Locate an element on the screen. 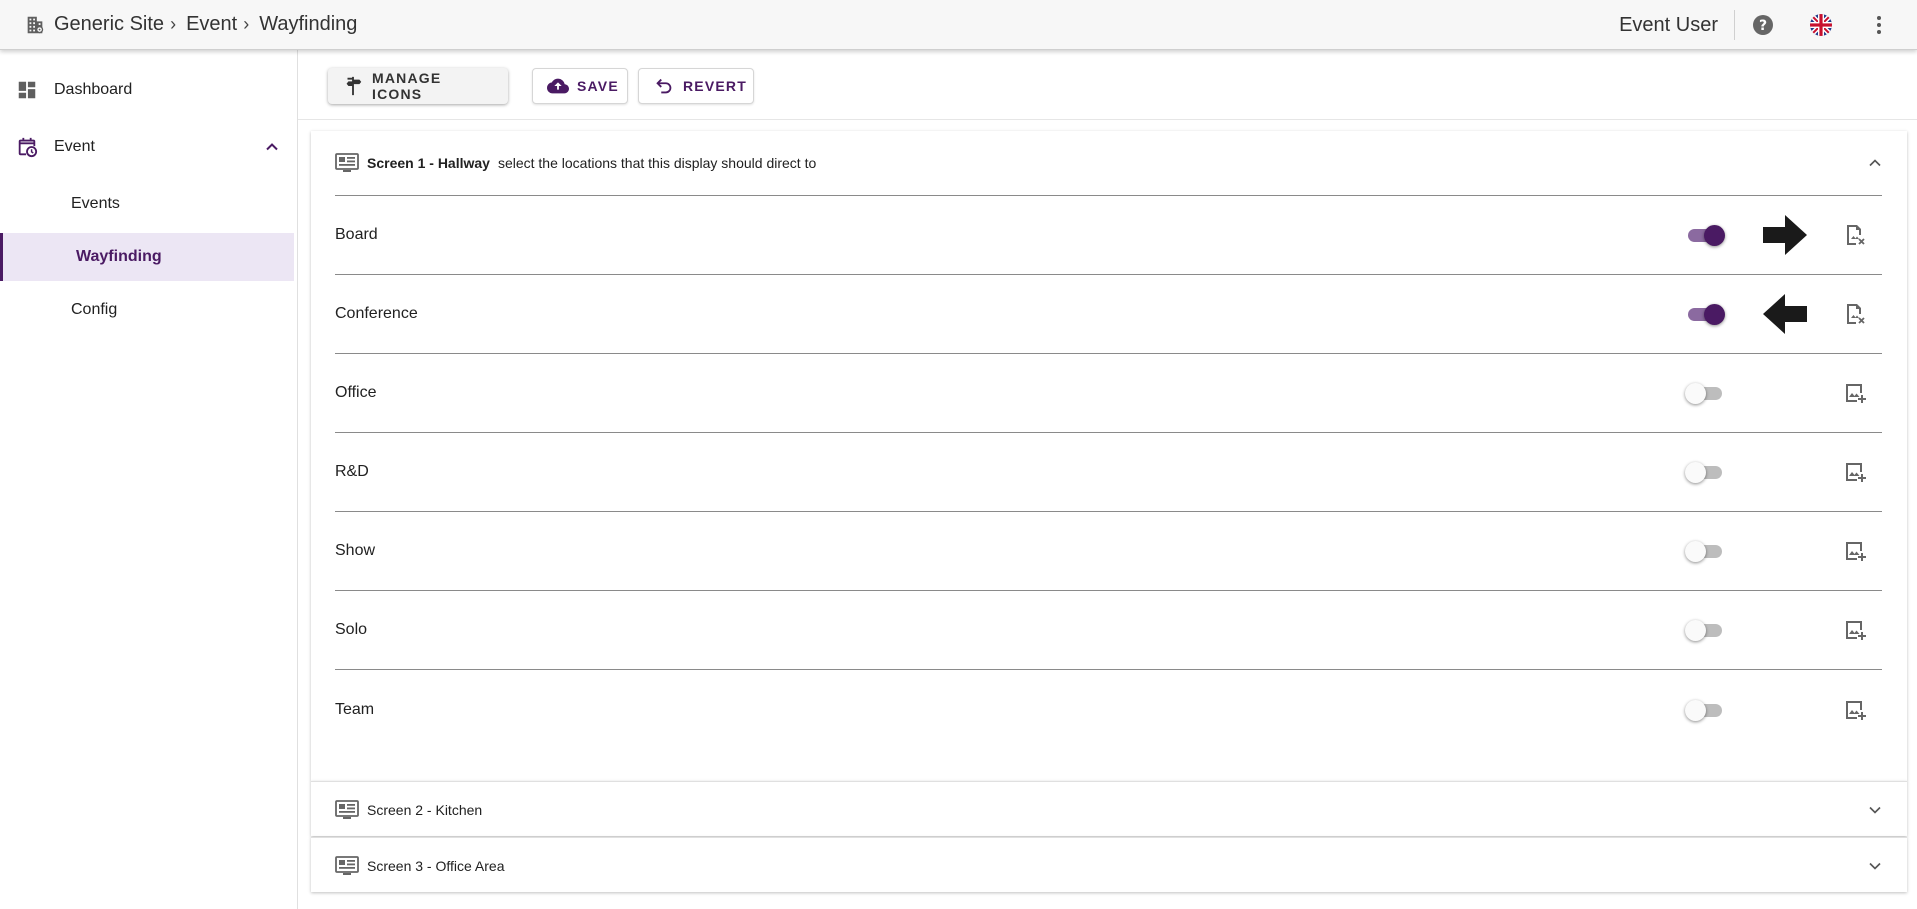 The height and width of the screenshot is (909, 1917). uk-flag-icon is located at coordinates (1821, 25).